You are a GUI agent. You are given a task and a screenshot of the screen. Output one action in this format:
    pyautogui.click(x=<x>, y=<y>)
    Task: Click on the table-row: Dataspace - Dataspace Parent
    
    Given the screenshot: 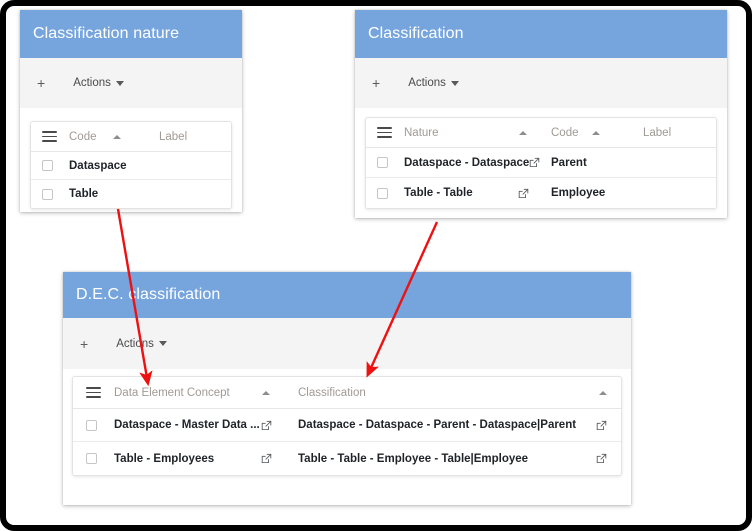 What is the action you would take?
    pyautogui.click(x=541, y=163)
    